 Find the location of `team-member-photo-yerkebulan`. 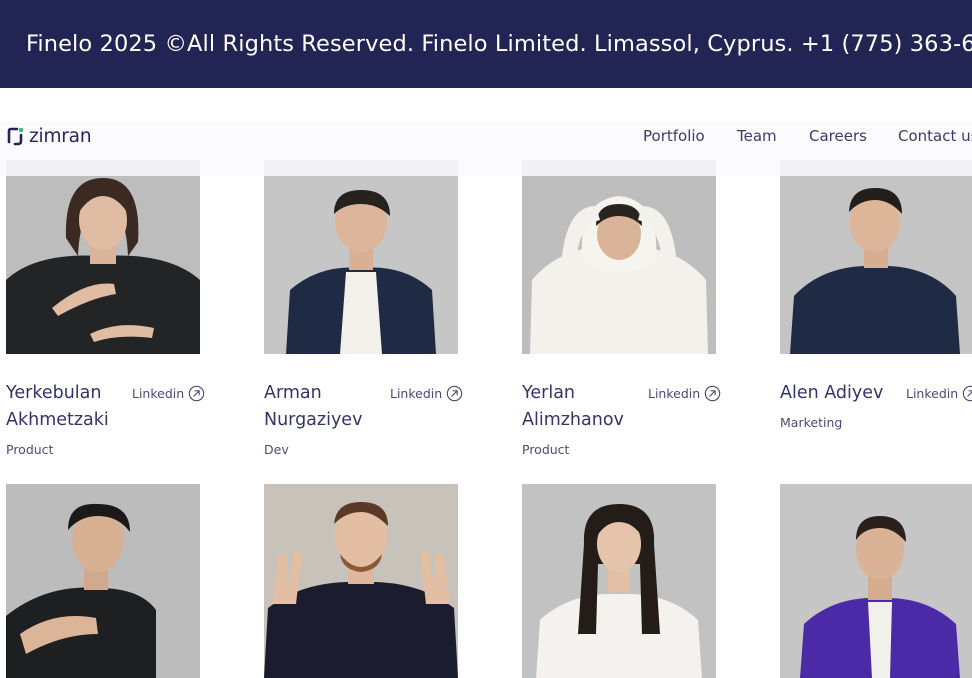

team-member-photo-yerkebulan is located at coordinates (103, 257).